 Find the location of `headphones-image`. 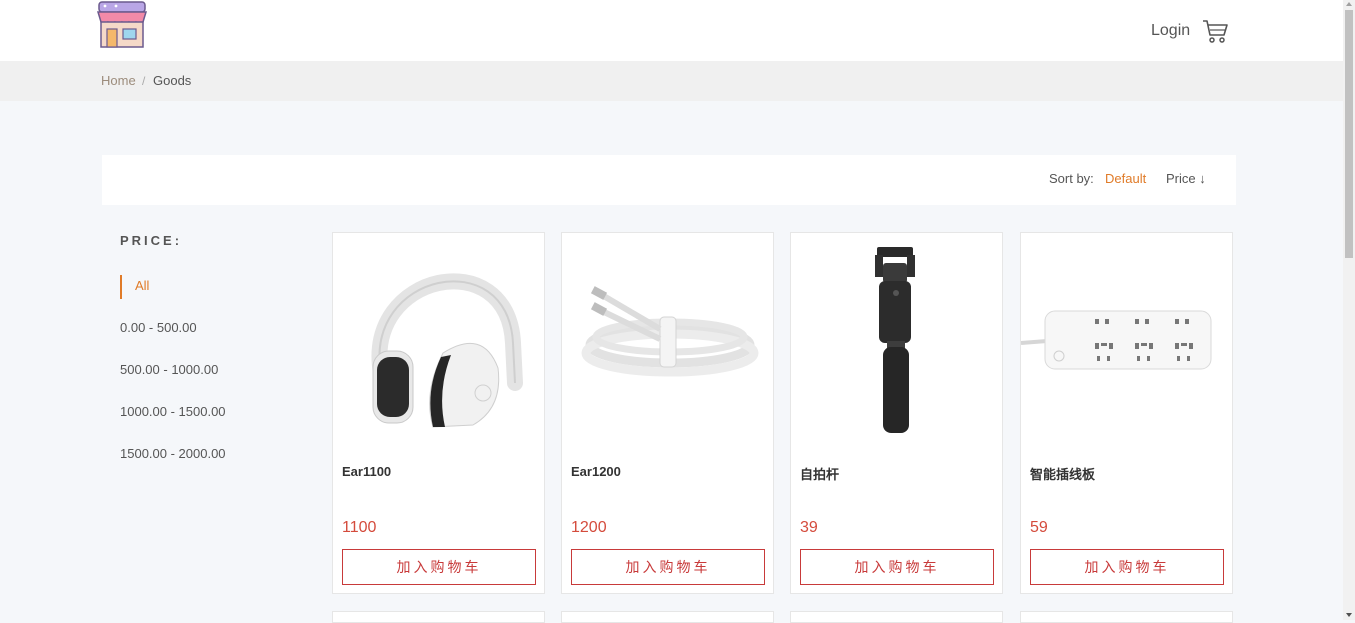

headphones-image is located at coordinates (438, 339).